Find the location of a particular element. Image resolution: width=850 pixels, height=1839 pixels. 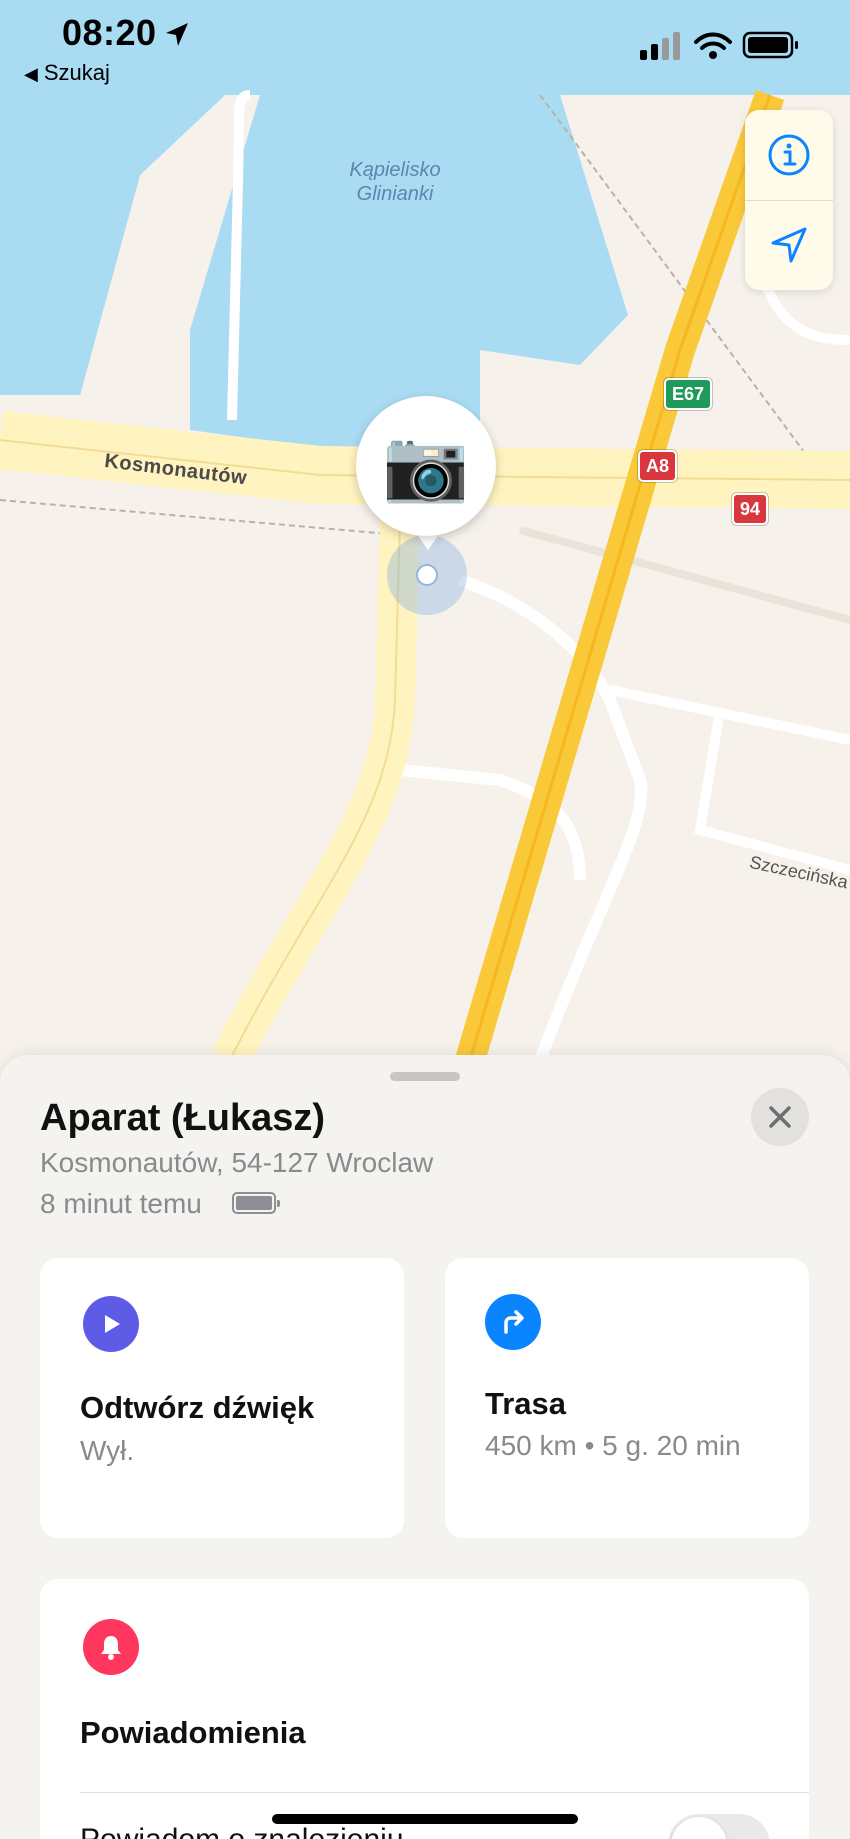

back-label: Szukaj is located at coordinates (76, 72).